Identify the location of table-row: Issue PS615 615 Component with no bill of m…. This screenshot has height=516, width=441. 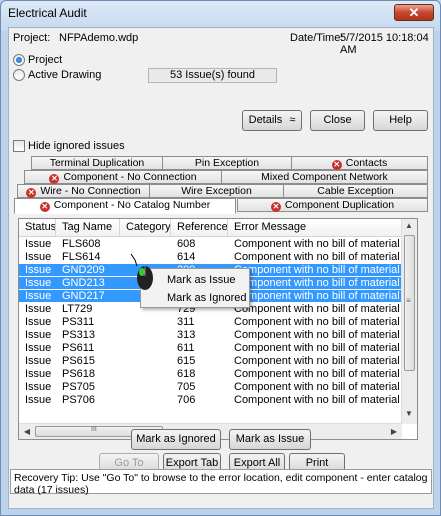
(215, 361).